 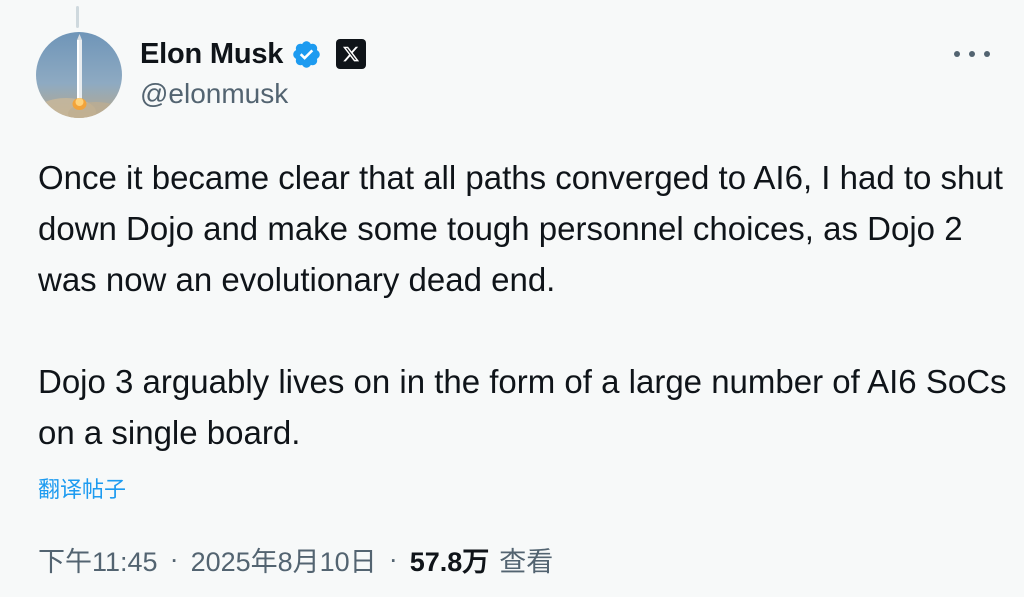 I want to click on rocket-launch-avatar-image, so click(x=79, y=75).